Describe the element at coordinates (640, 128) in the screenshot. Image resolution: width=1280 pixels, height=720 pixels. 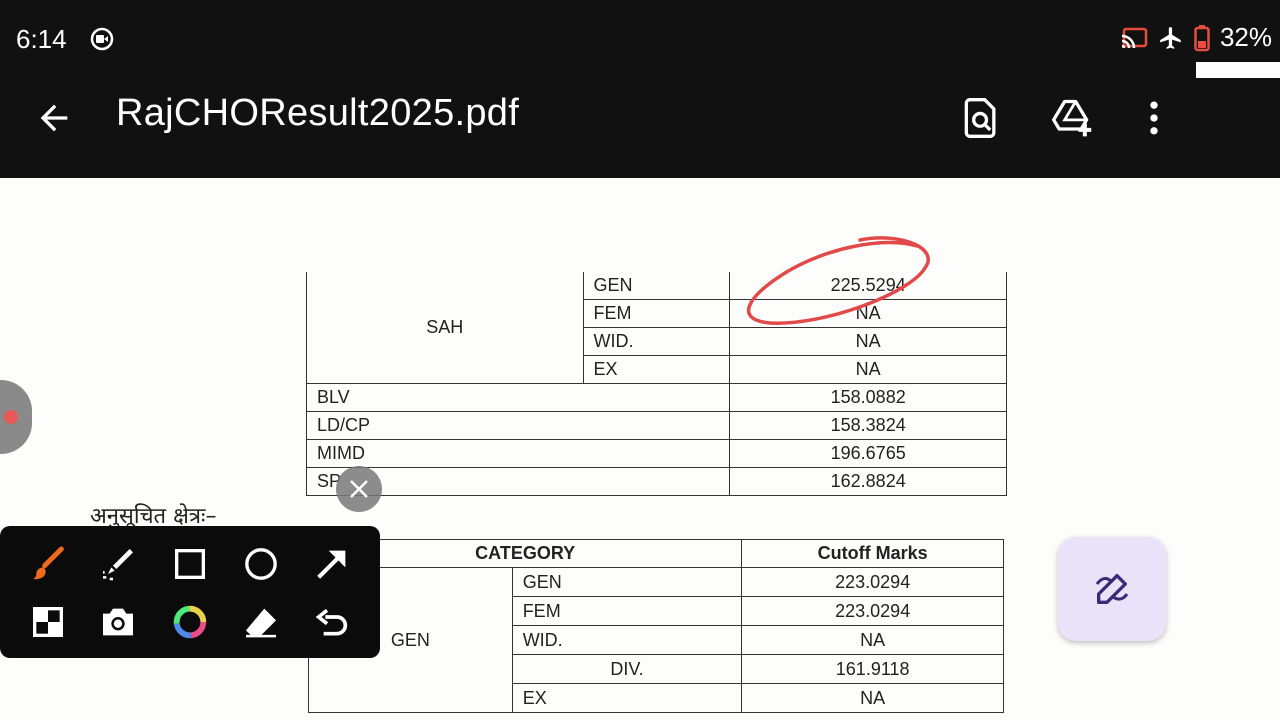
I see `app-bar: RajCHOResult2025.pdf` at that location.